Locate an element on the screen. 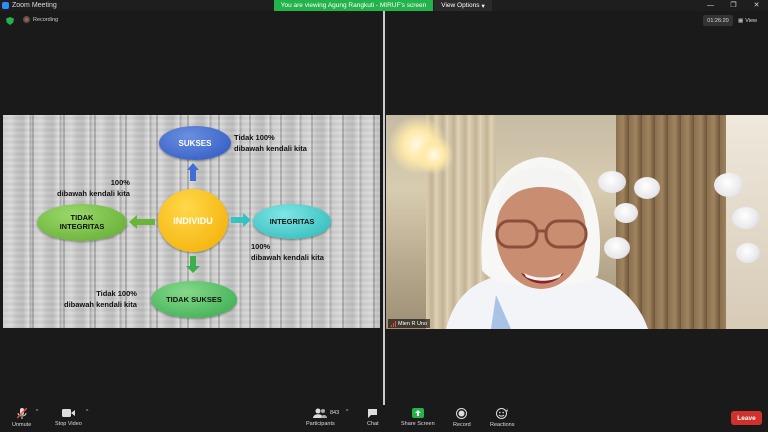 This screenshot has width=768, height=432. signal-icon is located at coordinates (393, 323).